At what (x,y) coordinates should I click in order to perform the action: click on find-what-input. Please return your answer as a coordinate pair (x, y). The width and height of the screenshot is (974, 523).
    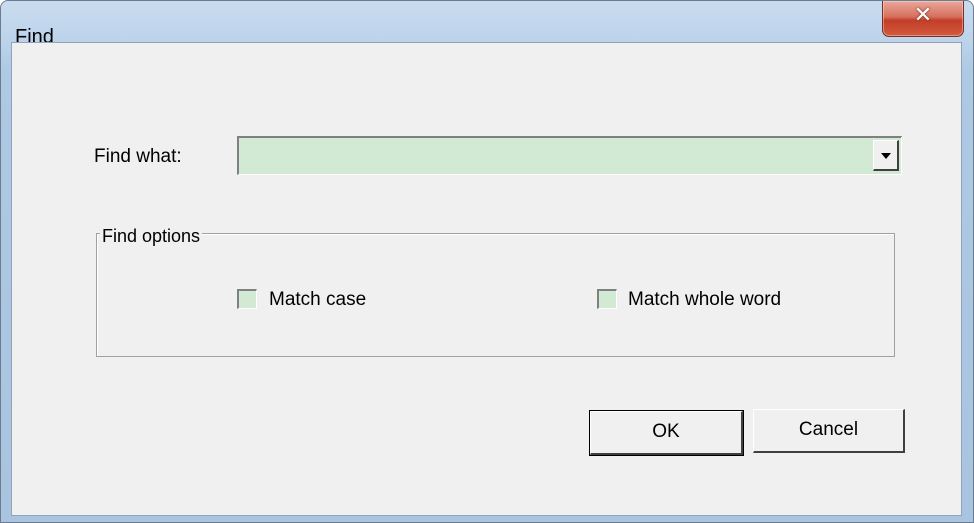
    Looking at the image, I should click on (555, 156).